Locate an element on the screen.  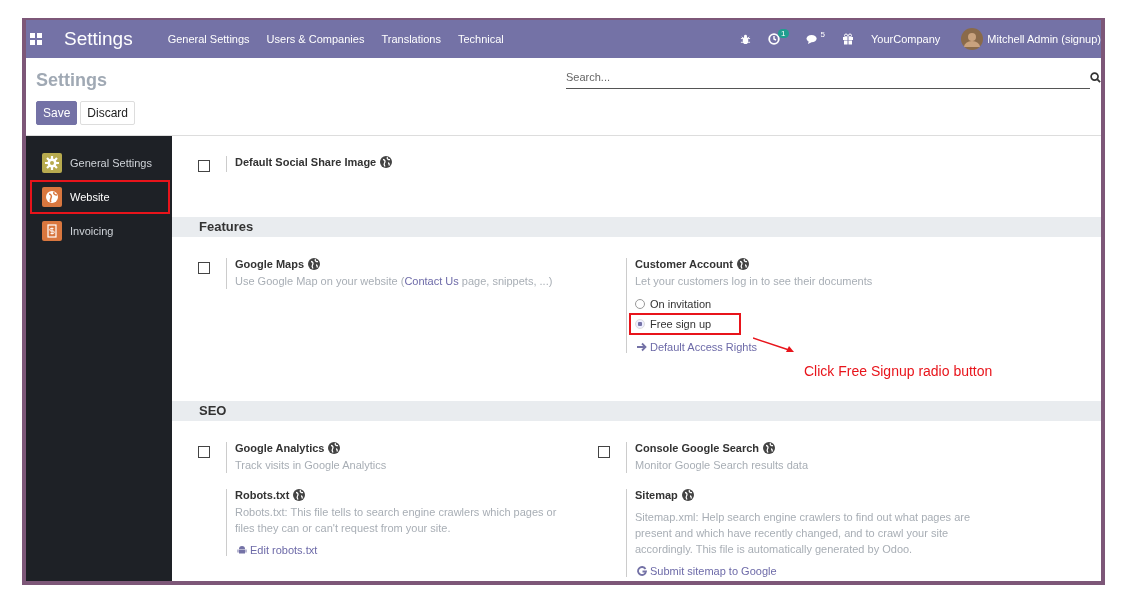
setting-title: Customer Account is located at coordinates (684, 264).